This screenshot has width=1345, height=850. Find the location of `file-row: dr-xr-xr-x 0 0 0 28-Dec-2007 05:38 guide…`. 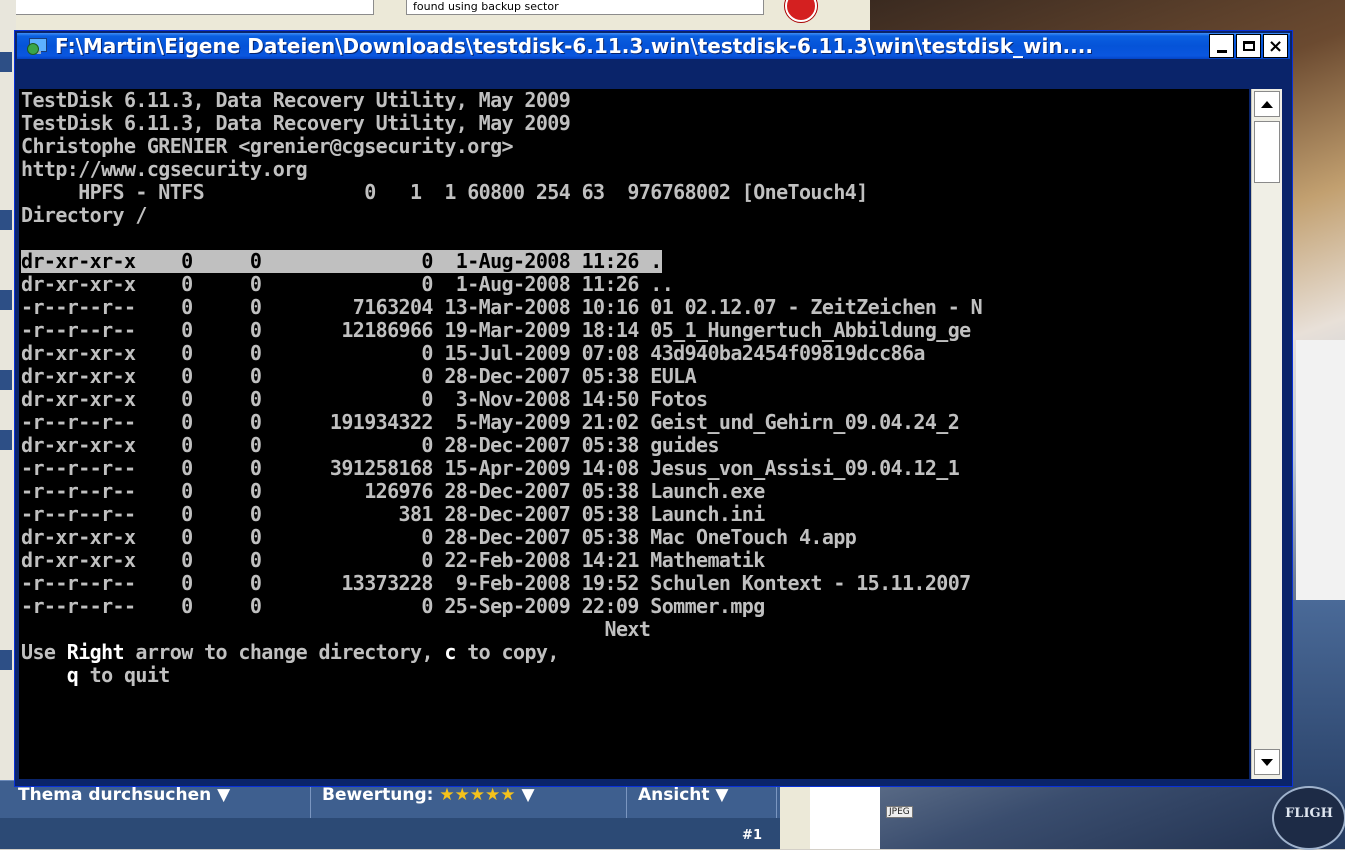

file-row: dr-xr-xr-x 0 0 0 28-Dec-2007 05:38 guide… is located at coordinates (370, 445).